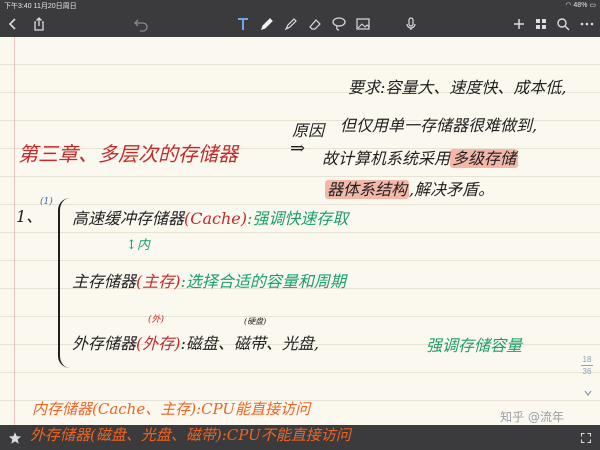  What do you see at coordinates (411, 24) in the screenshot?
I see `microphone-icon` at bounding box center [411, 24].